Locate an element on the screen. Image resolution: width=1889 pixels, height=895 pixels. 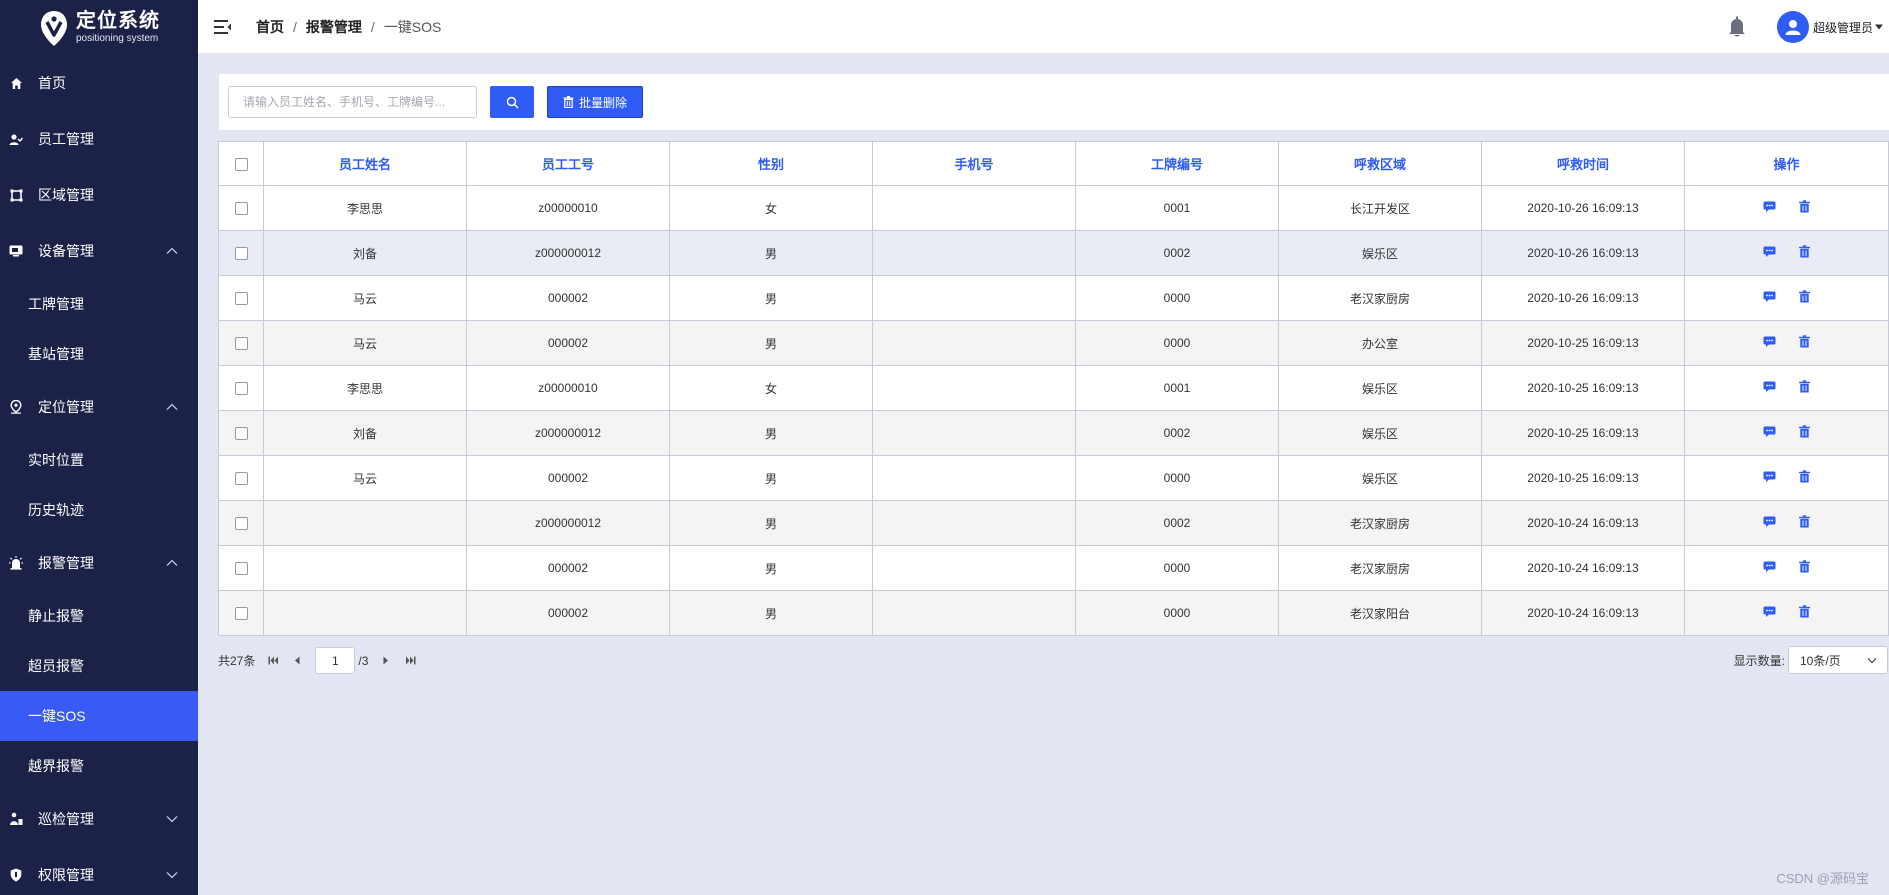
row-select-cell is located at coordinates (241, 208).